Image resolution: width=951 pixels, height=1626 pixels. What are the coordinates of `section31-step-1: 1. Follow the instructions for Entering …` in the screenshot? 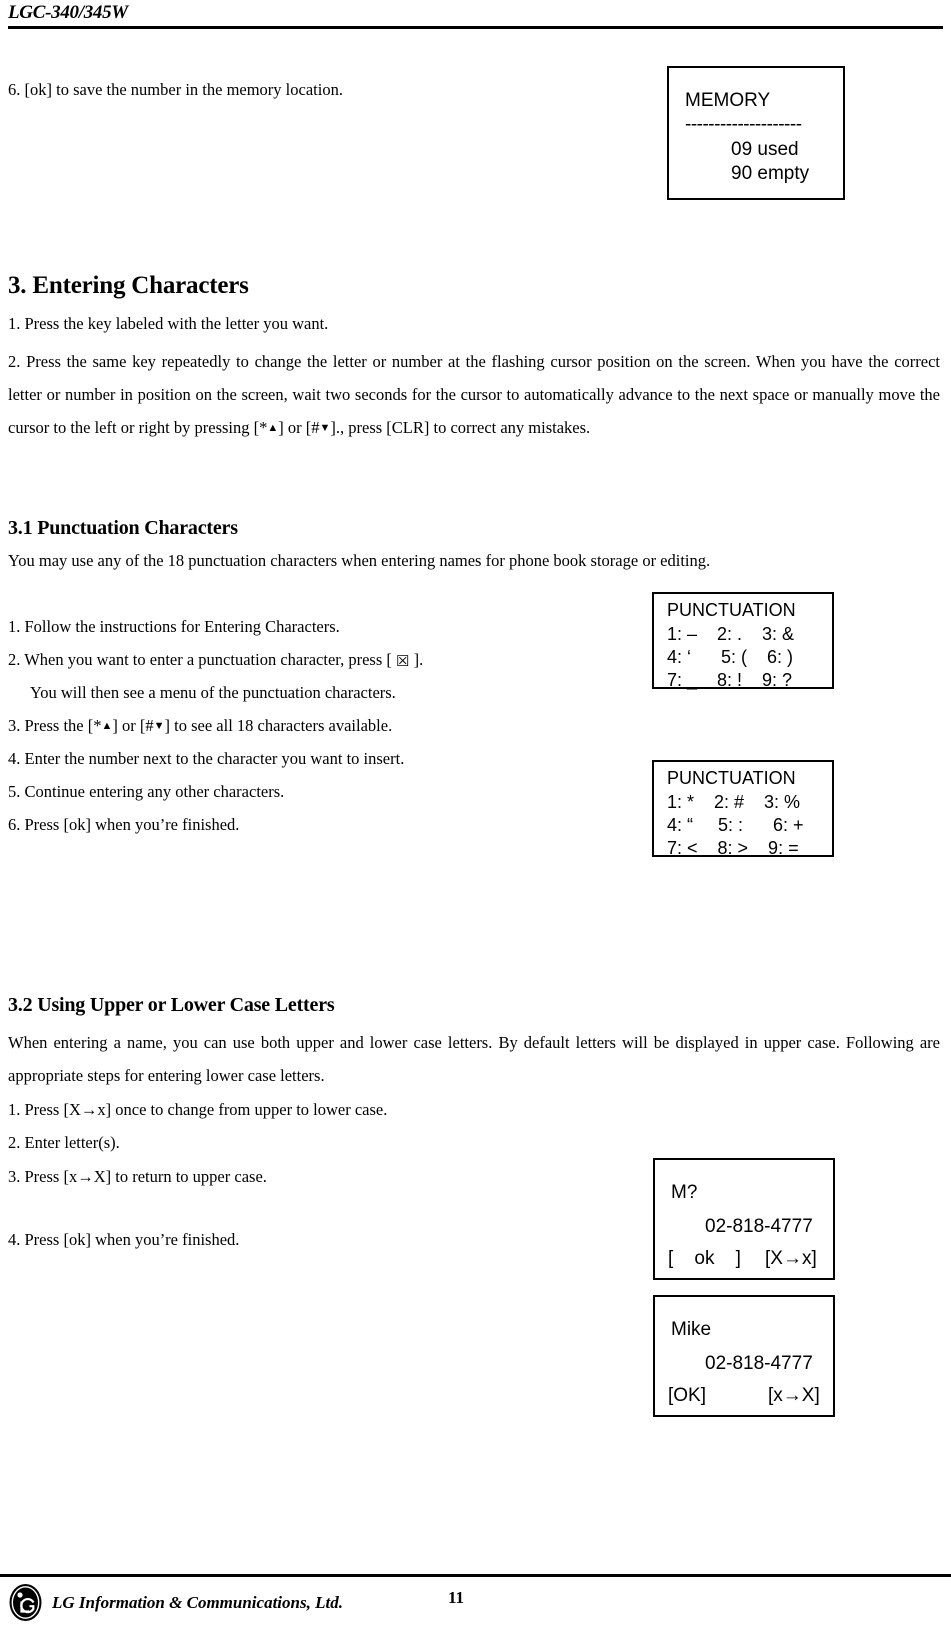 It's located at (174, 626).